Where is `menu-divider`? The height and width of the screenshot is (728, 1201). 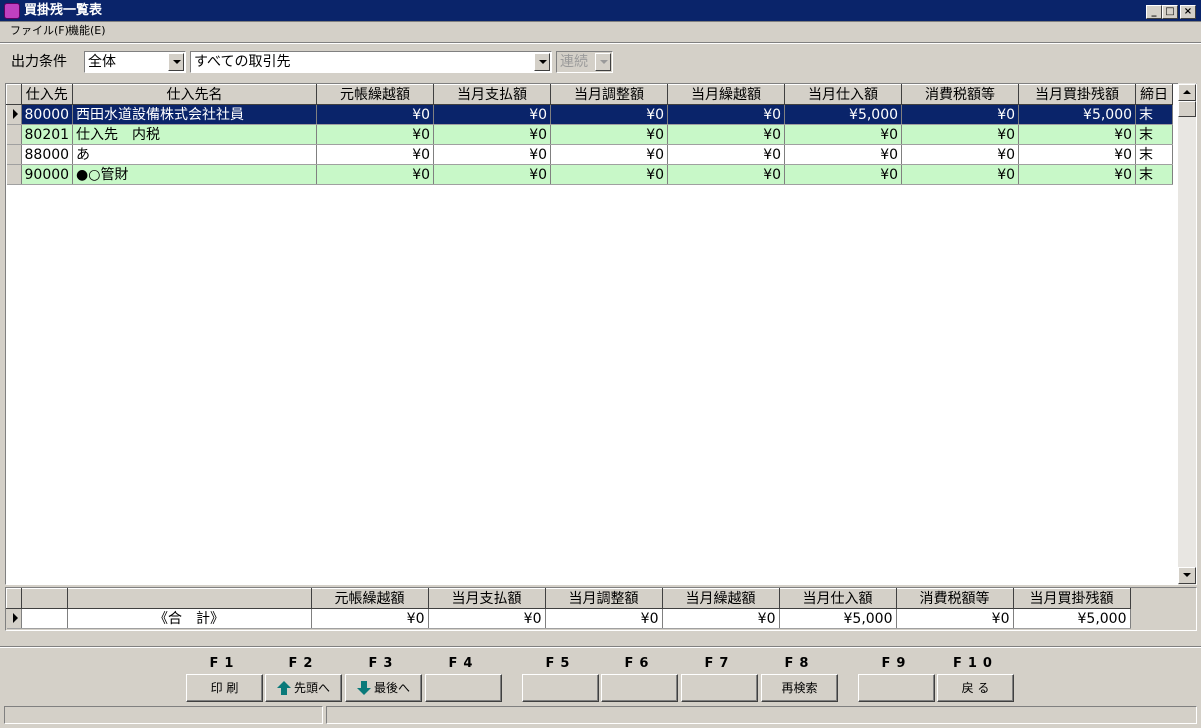 menu-divider is located at coordinates (600, 43).